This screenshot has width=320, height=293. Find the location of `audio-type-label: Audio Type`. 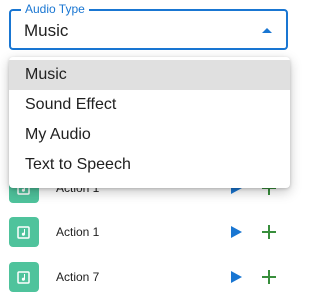

audio-type-label: Audio Type is located at coordinates (55, 9).